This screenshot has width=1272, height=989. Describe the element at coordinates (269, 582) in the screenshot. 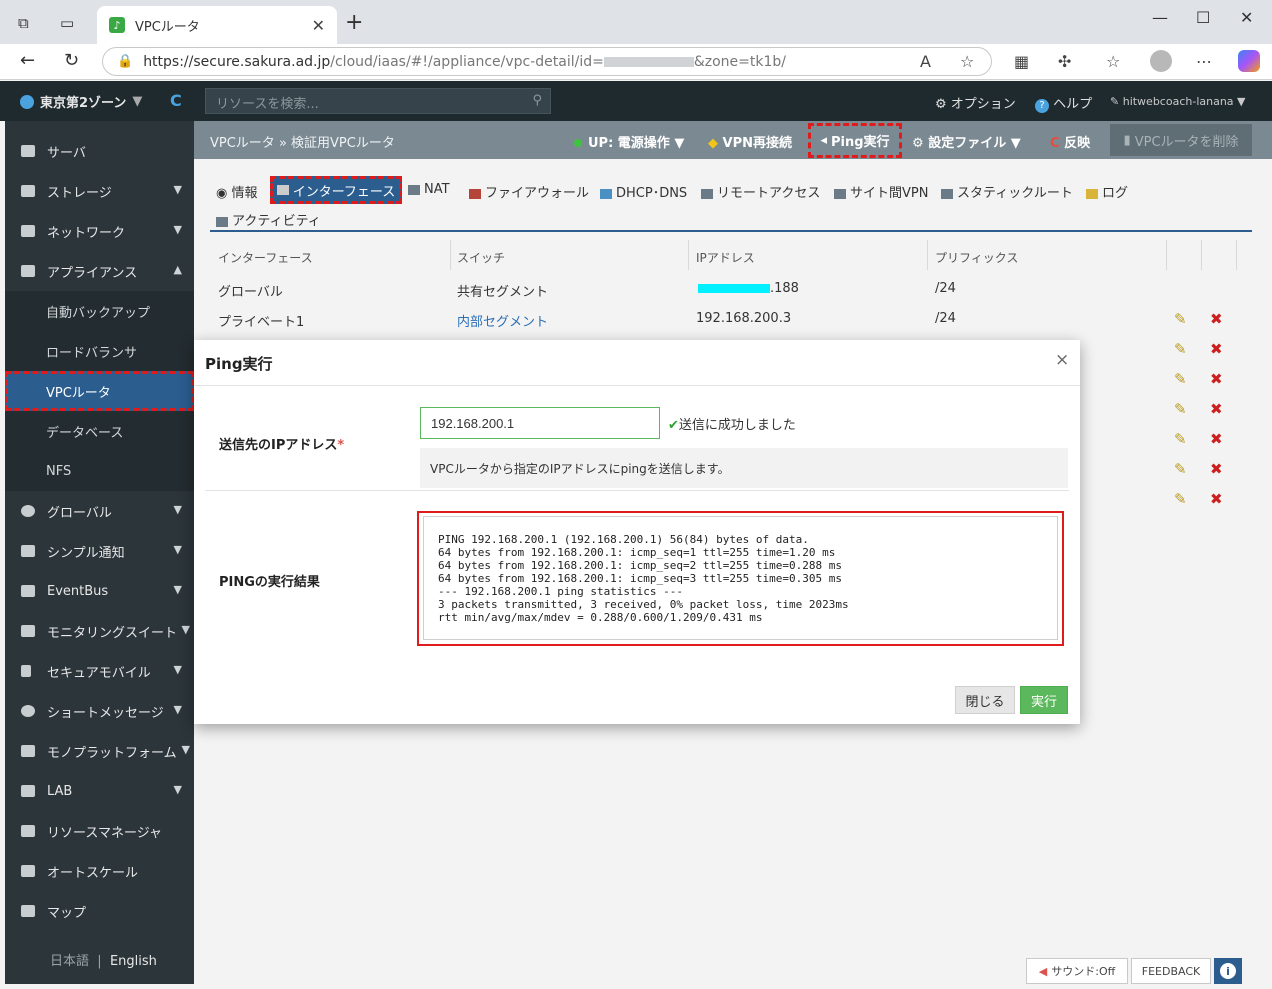

I see `ping-result-label: PINGの実行結果` at that location.